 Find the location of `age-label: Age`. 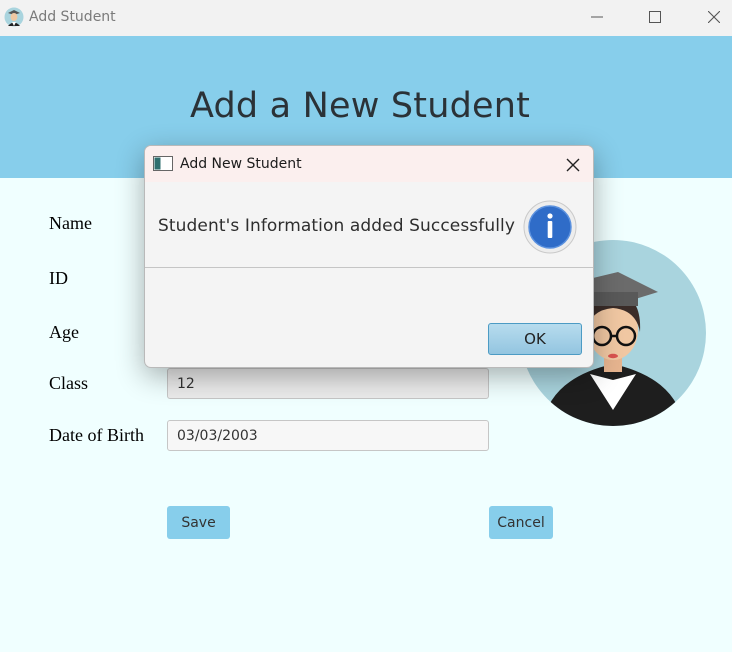

age-label: Age is located at coordinates (64, 332).